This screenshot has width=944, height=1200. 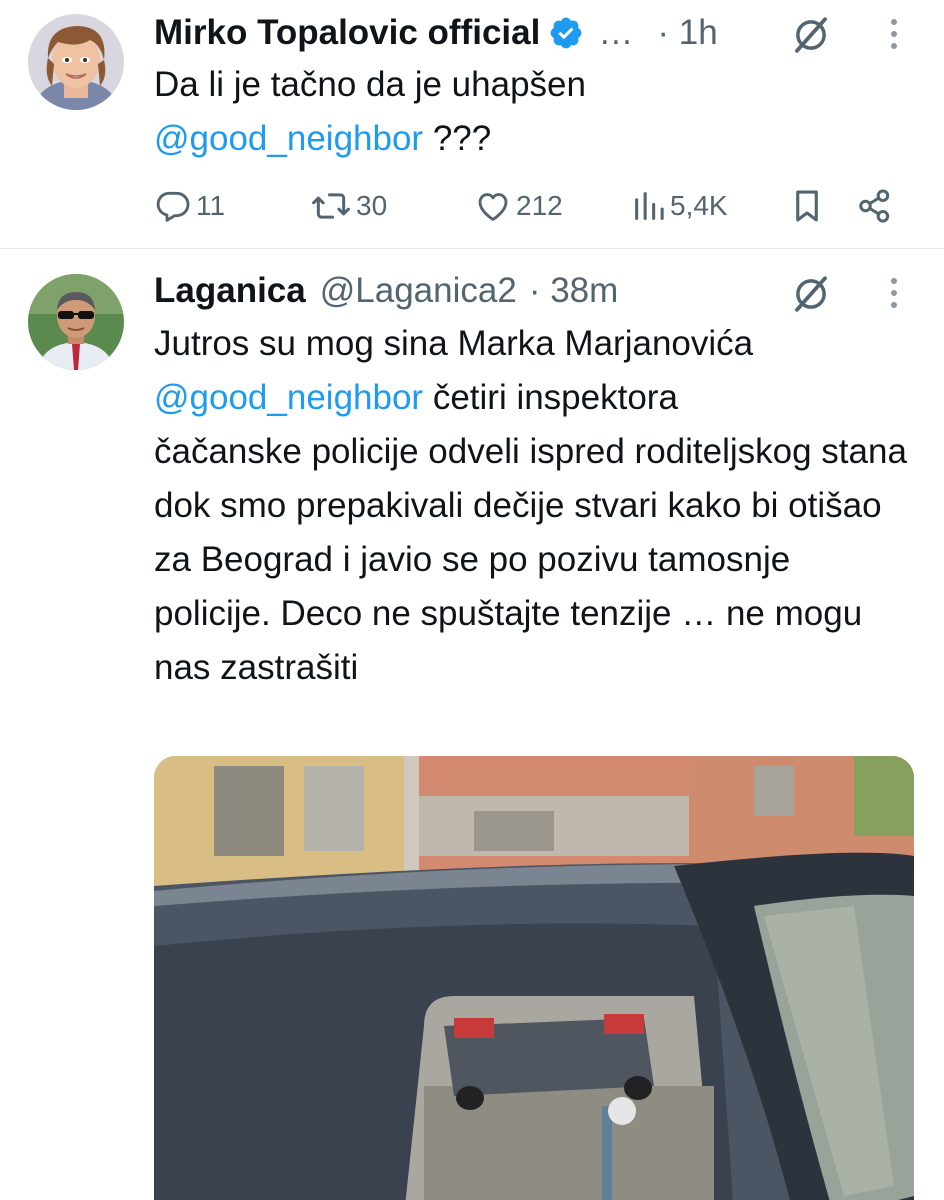 What do you see at coordinates (539, 205) in the screenshot?
I see `like-count: 212` at bounding box center [539, 205].